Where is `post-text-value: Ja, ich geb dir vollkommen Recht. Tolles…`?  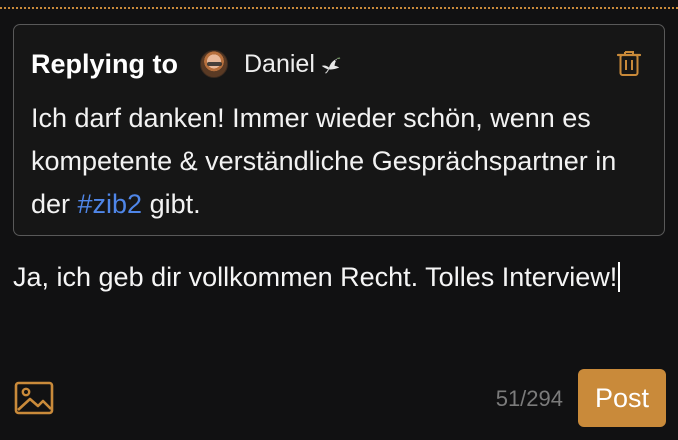 post-text-value: Ja, ich geb dir vollkommen Recht. Tolles… is located at coordinates (315, 277).